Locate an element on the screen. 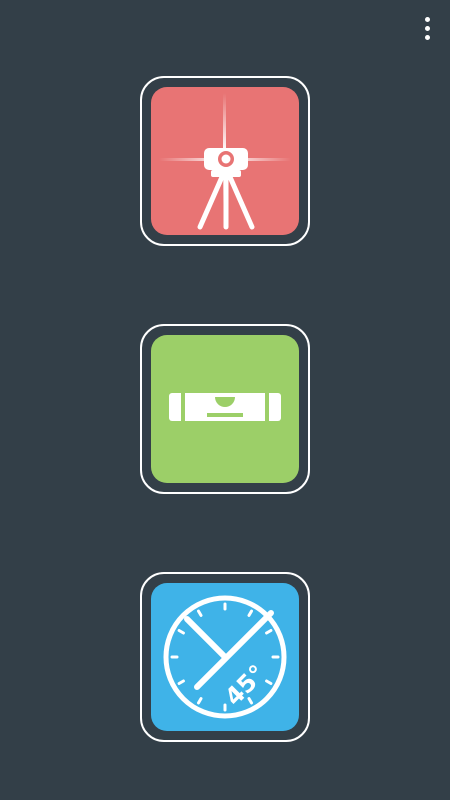 The height and width of the screenshot is (800, 450). laser-level-tile is located at coordinates (225, 161).